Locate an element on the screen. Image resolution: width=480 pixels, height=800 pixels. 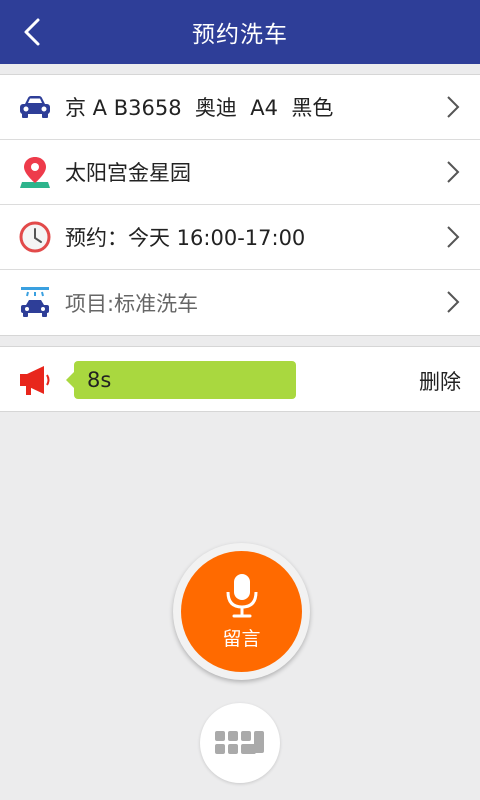
page-title: 预约洗车 is located at coordinates (240, 35).